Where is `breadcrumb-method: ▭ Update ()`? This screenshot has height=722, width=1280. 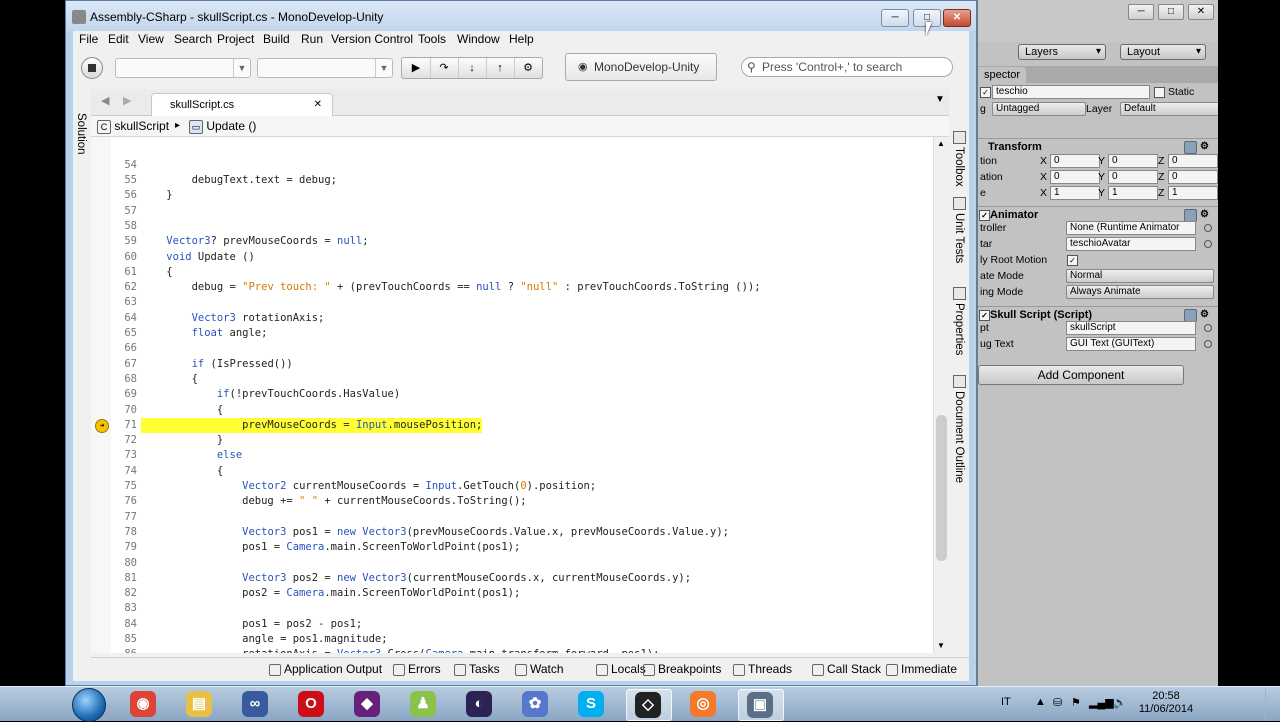
breadcrumb-method: ▭ Update () is located at coordinates (222, 126).